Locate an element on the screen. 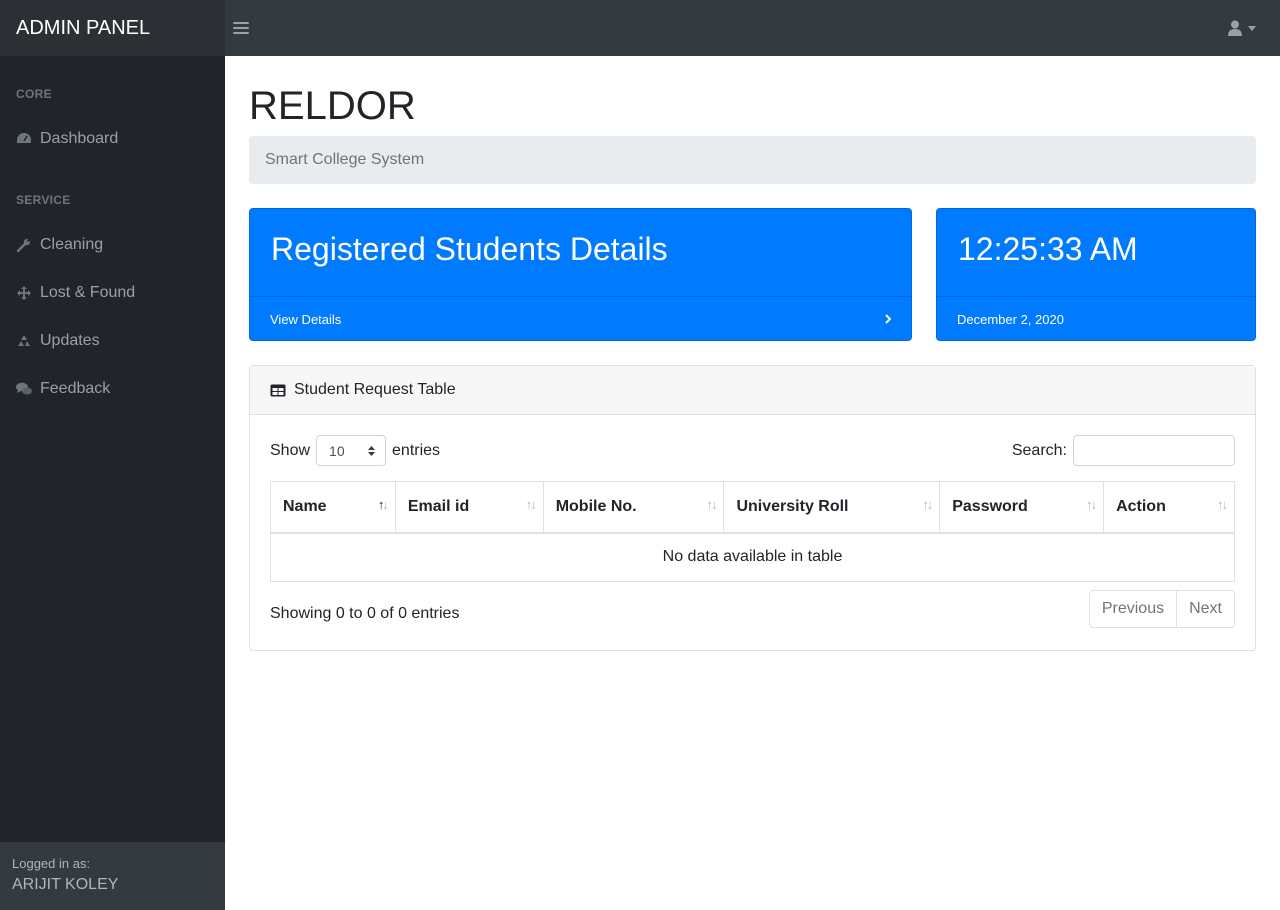 The height and width of the screenshot is (910, 1280). previous-button: Previous is located at coordinates (1133, 609).